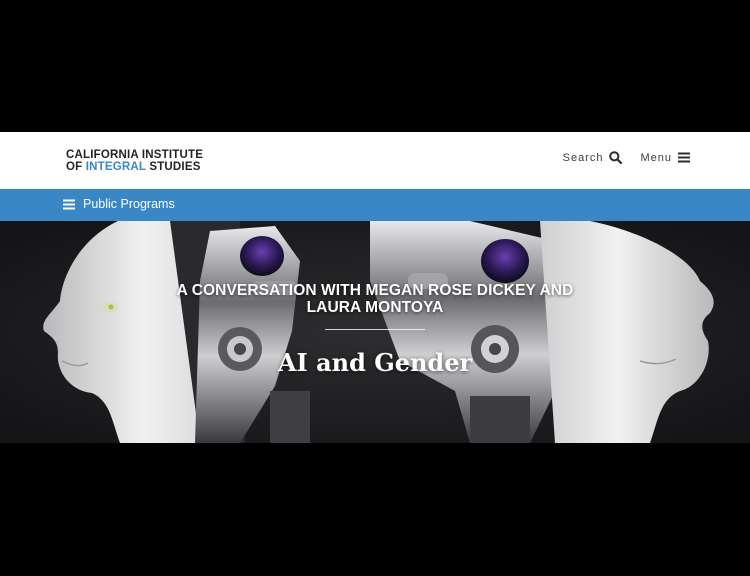  I want to click on subnav-label: Public Programs, so click(129, 204).